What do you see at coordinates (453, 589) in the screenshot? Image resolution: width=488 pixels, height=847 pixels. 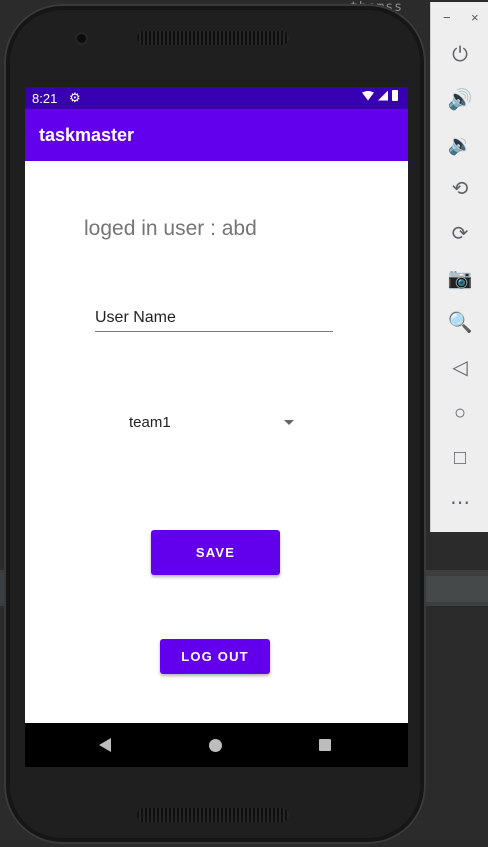 I see `ide-status-band-segment` at bounding box center [453, 589].